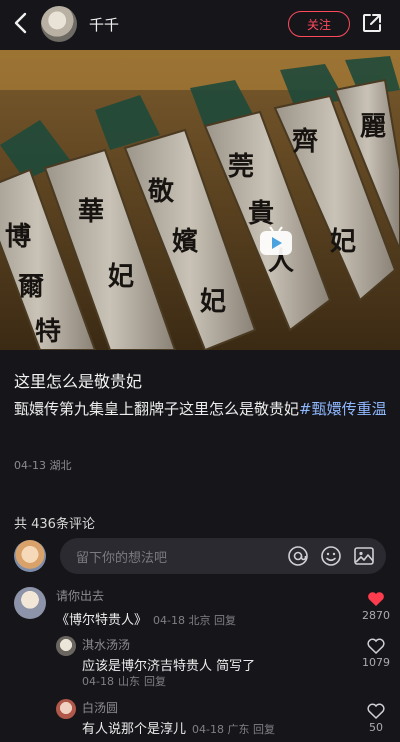 The width and height of the screenshot is (400, 742). What do you see at coordinates (298, 556) in the screenshot?
I see `at-icon` at bounding box center [298, 556].